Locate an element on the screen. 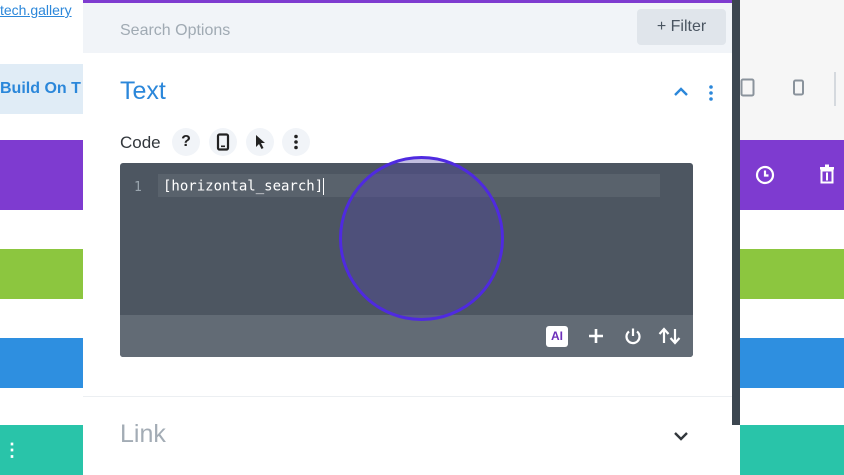 This screenshot has height=475, width=844. code-content: [horizontal_search] is located at coordinates (243, 186).